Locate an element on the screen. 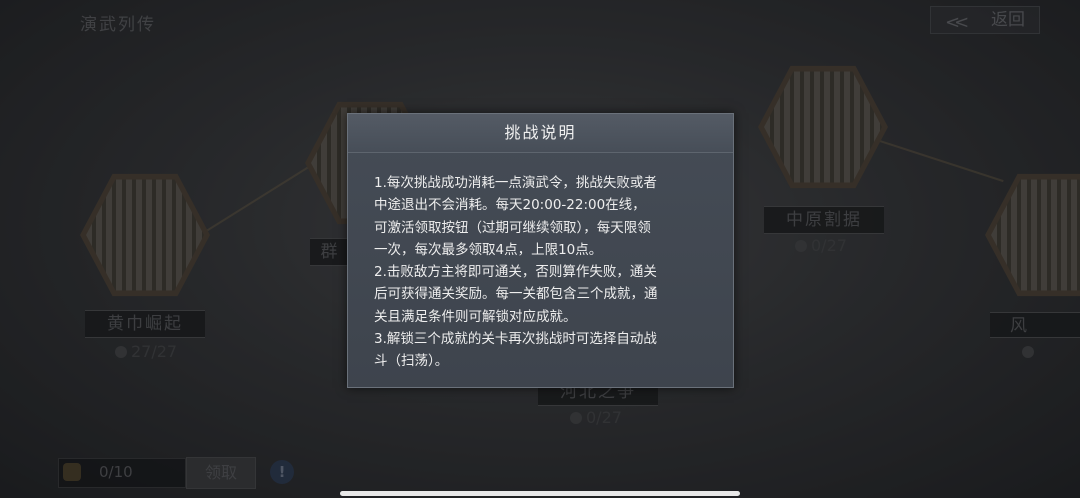 Image resolution: width=1080 pixels, height=498 pixels. dialog-line: 可激活领取按钮（过期可继续领取），每天限领 is located at coordinates (512, 227).